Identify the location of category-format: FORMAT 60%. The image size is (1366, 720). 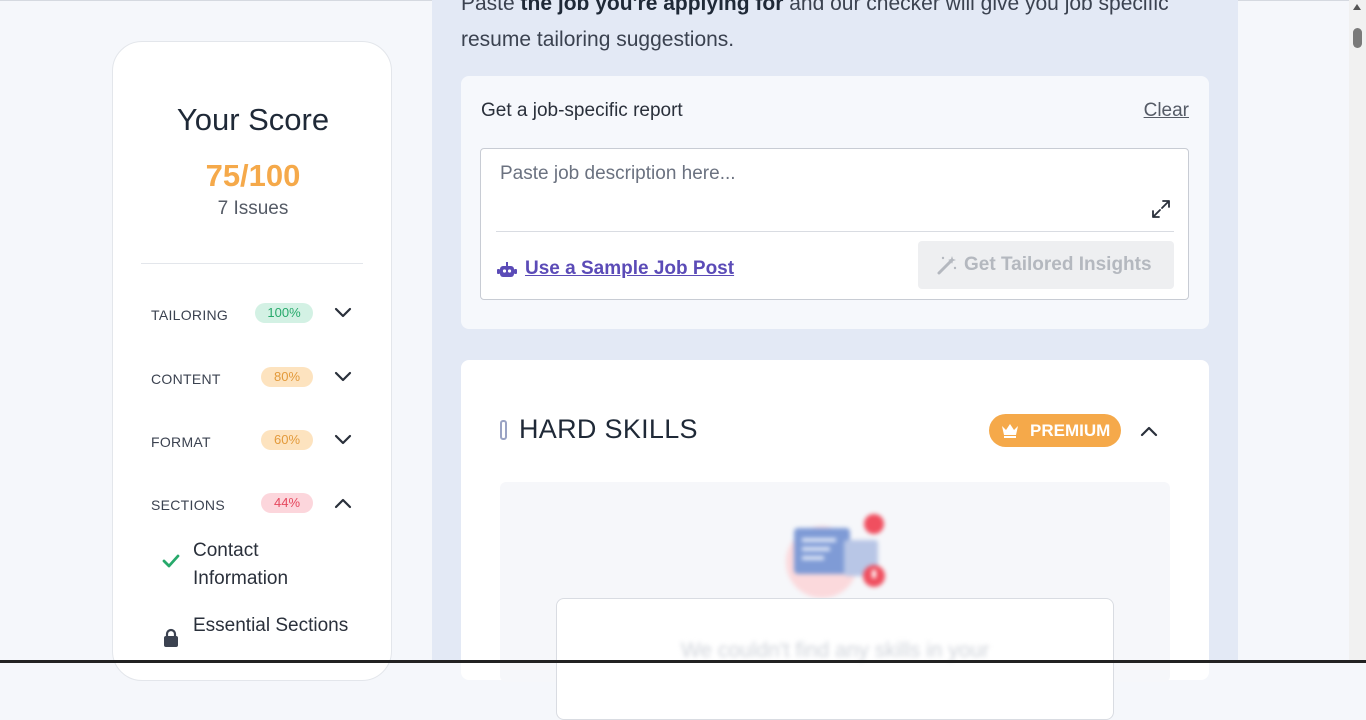
(256, 442).